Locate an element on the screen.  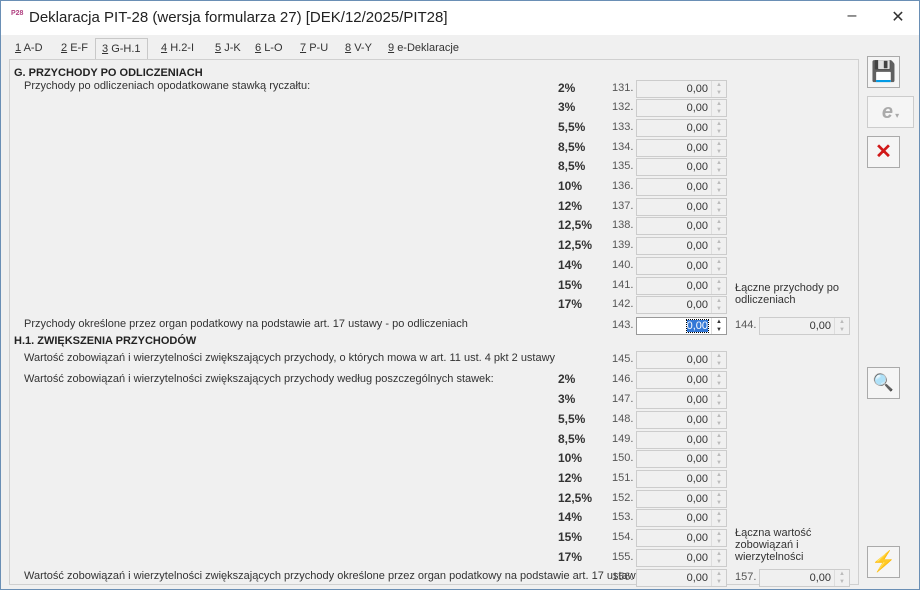
tab-5: 5 J-K is located at coordinates (228, 48).